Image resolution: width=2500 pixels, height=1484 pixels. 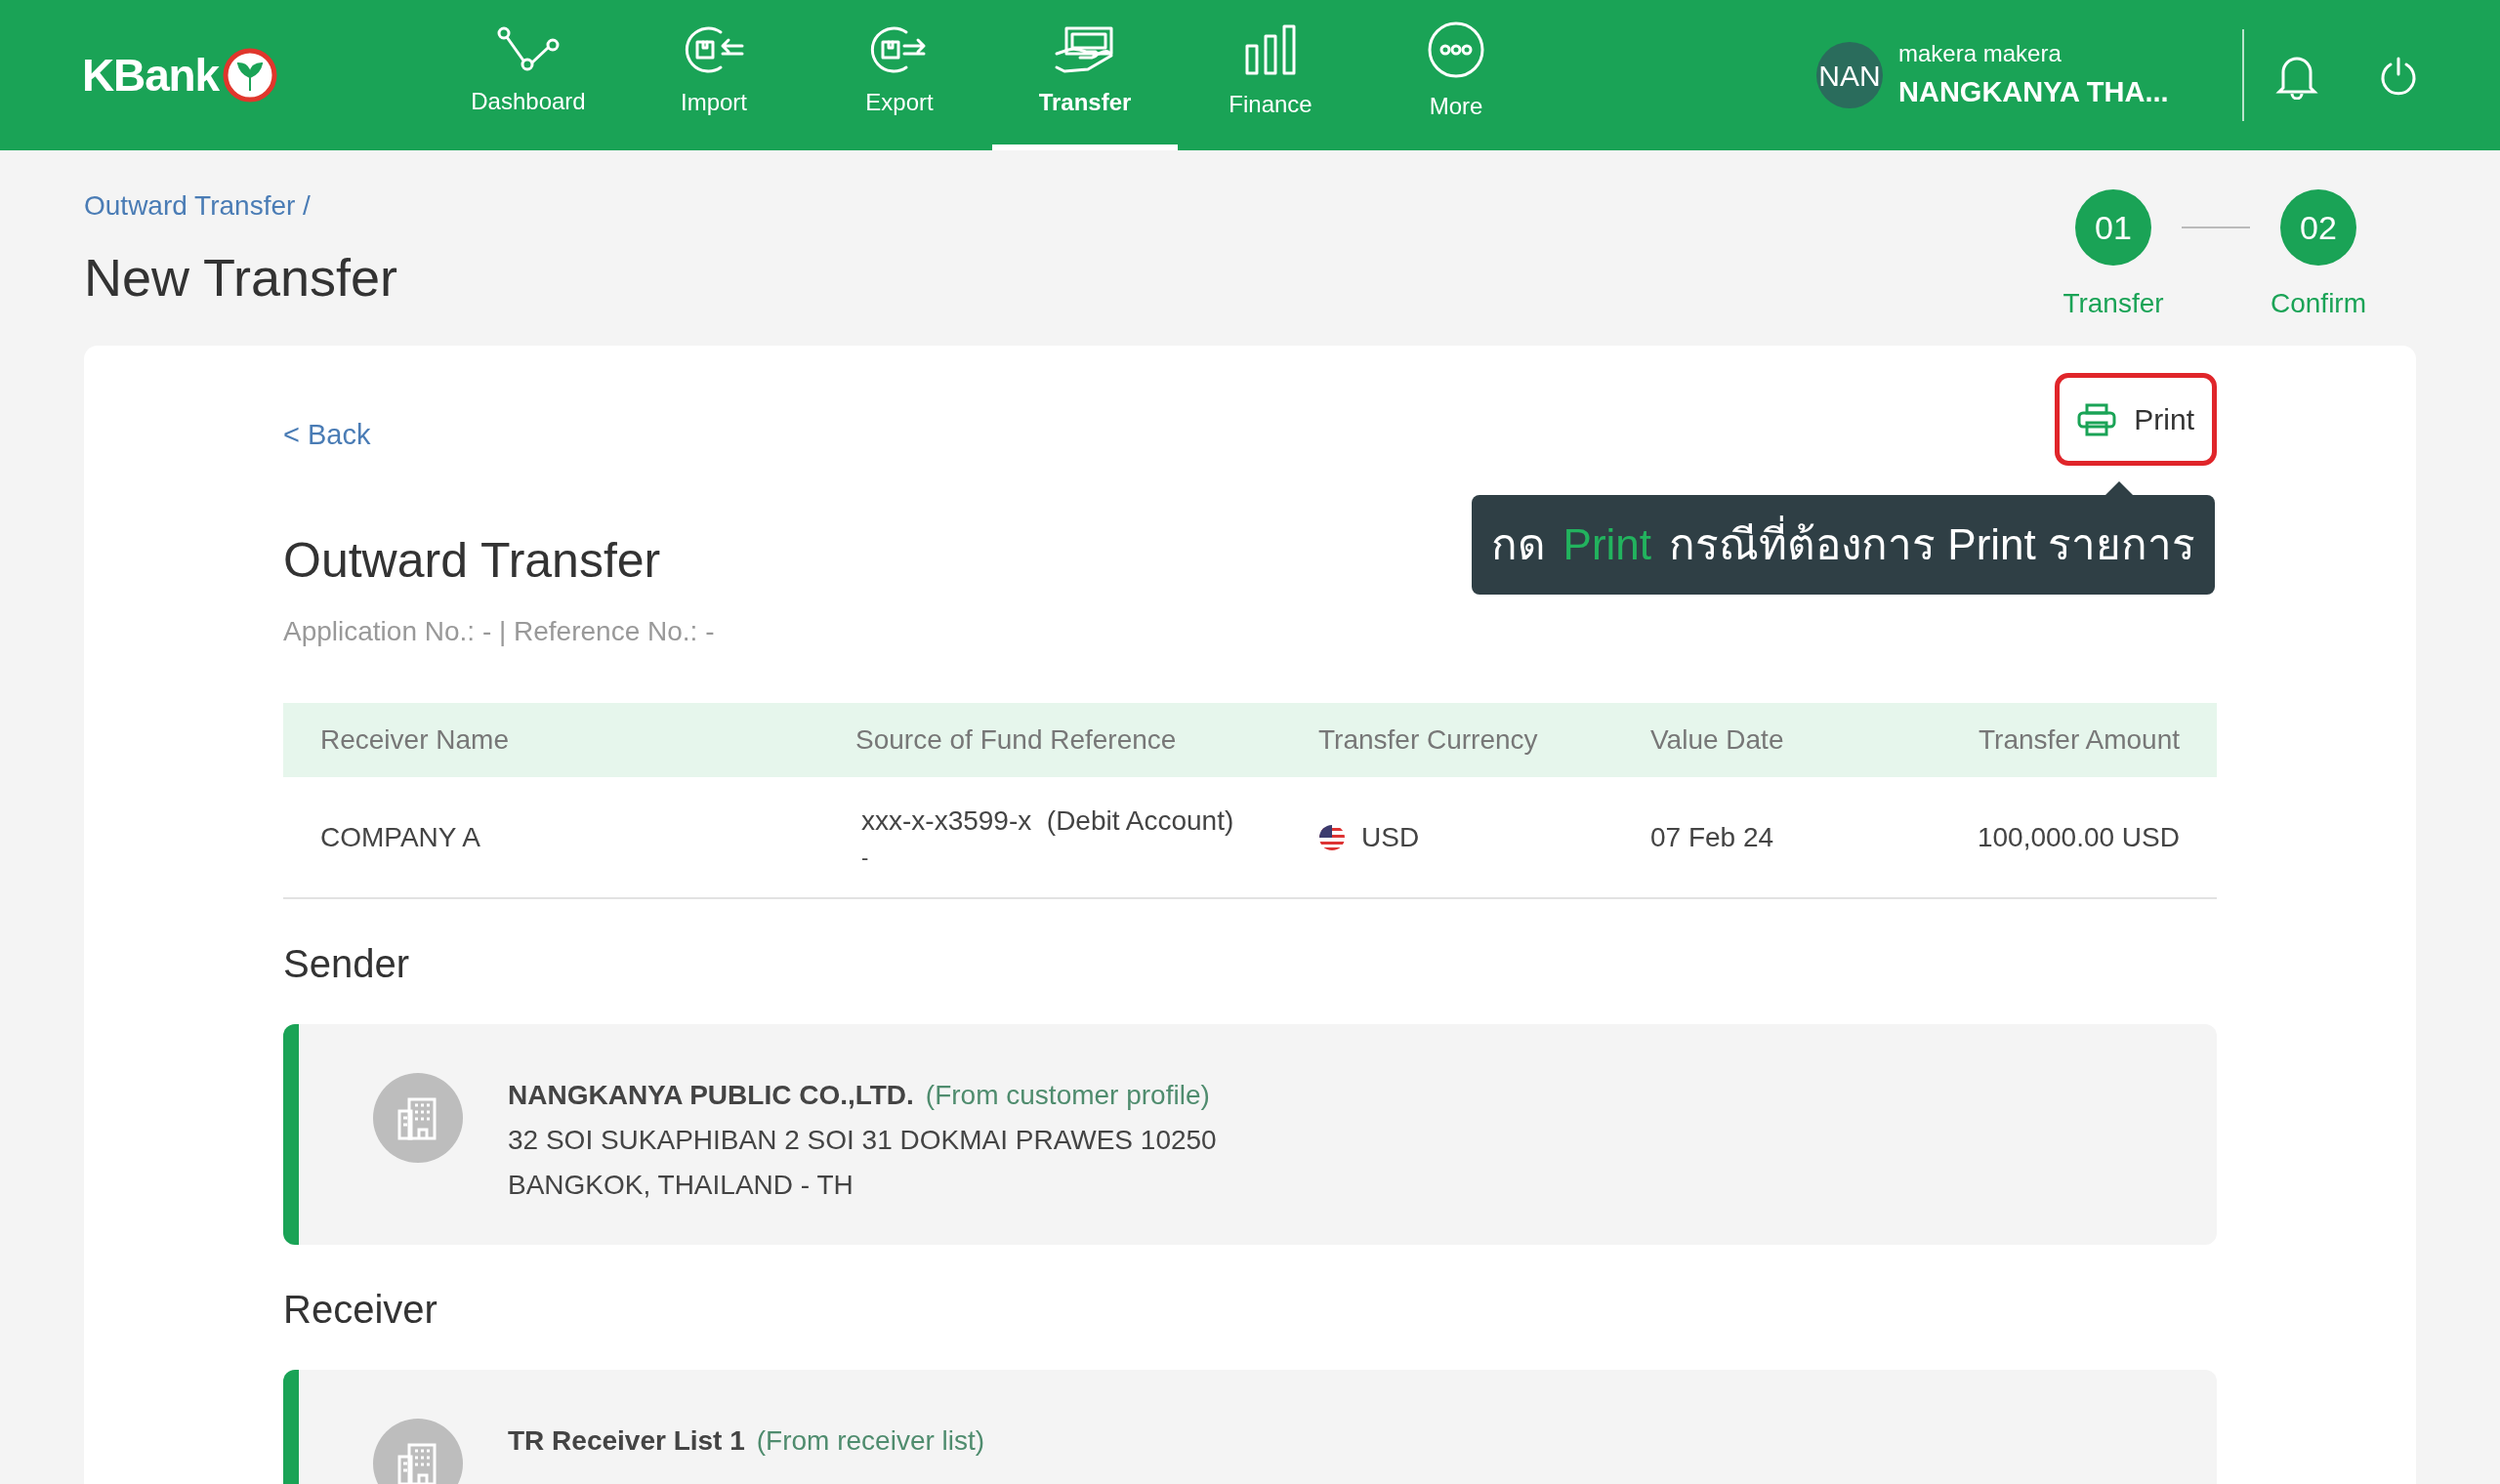 I want to click on table-cell-text: xxx-x-x3599-x (Debit Account), so click(x=1048, y=821).